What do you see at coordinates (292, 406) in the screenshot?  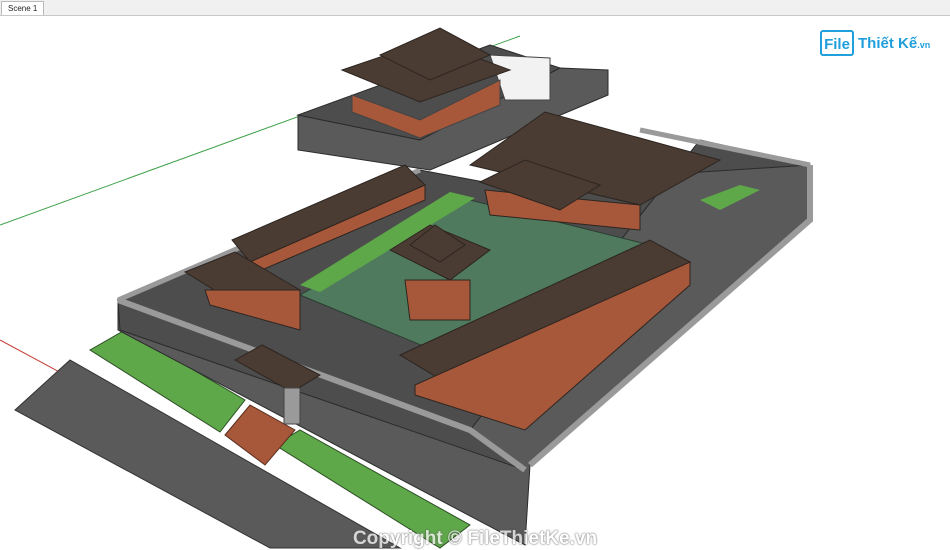 I see `entrance-gate-pillar` at bounding box center [292, 406].